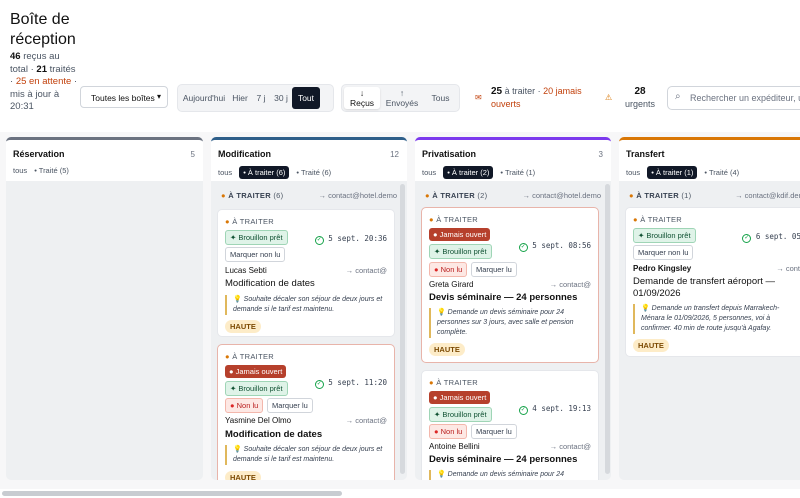 This screenshot has height=498, width=800. What do you see at coordinates (468, 172) in the screenshot?
I see `tab-to-process: • À traiter (2)` at bounding box center [468, 172].